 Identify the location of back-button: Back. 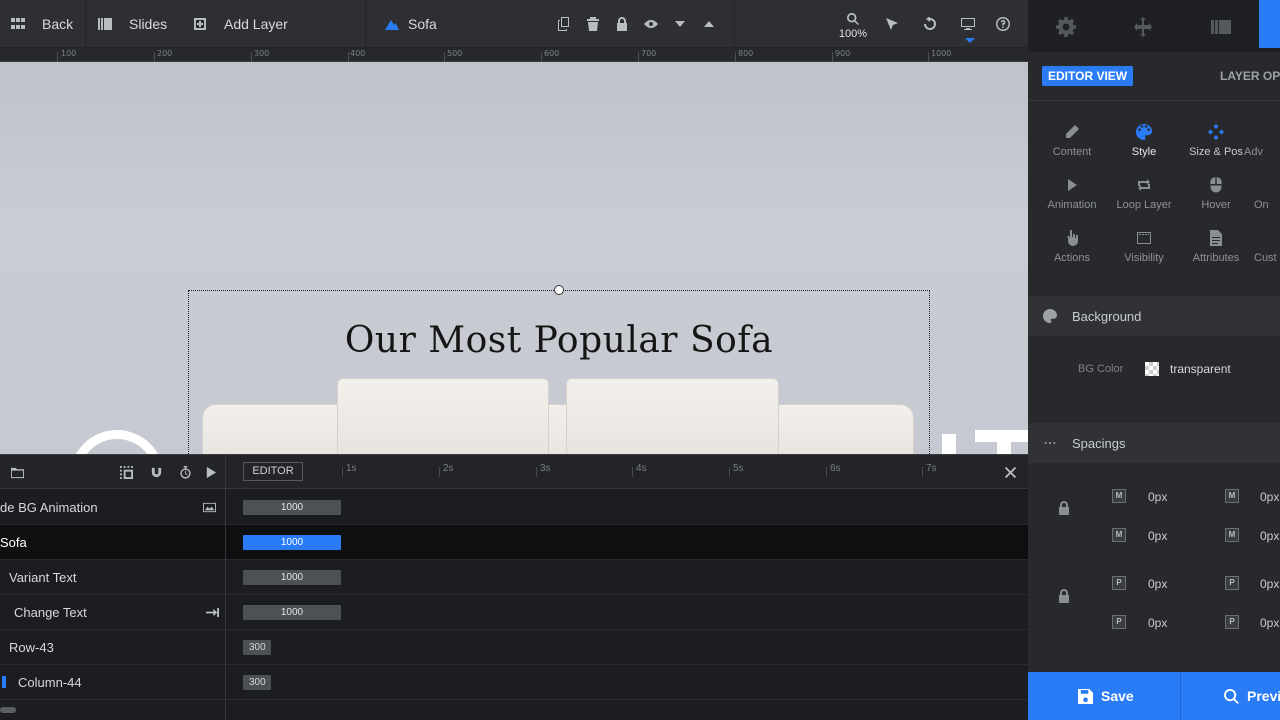
(41, 24).